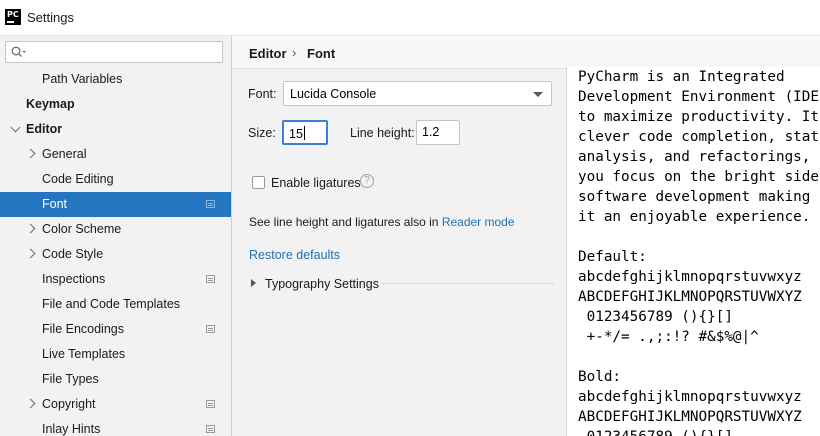  What do you see at coordinates (268, 53) in the screenshot?
I see `breadcrumb-editor: Editor` at bounding box center [268, 53].